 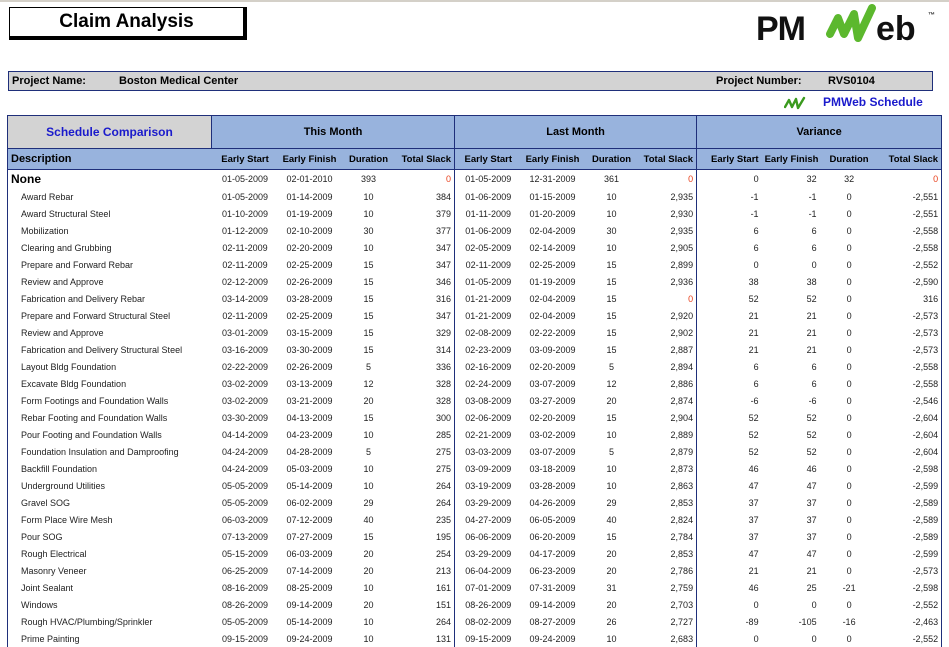 What do you see at coordinates (369, 366) in the screenshot?
I see `cell-tm-duration: 5` at bounding box center [369, 366].